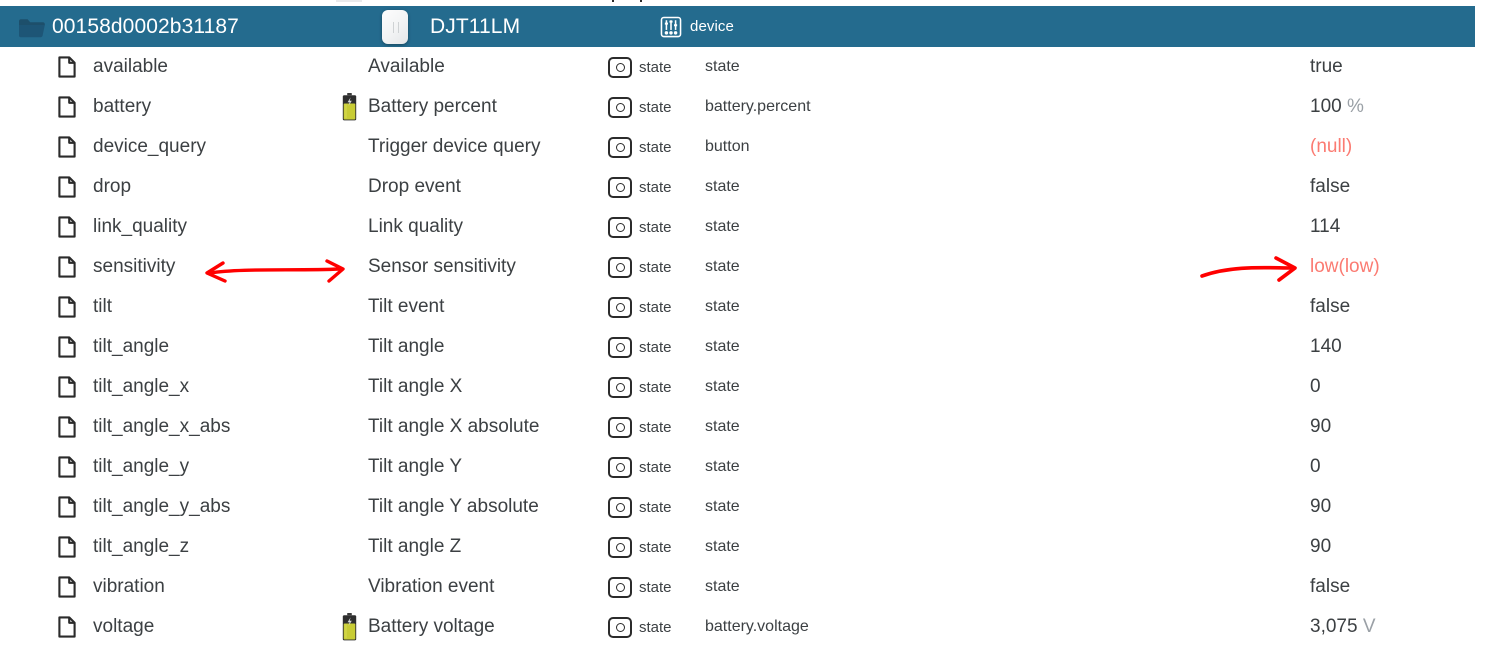 The width and height of the screenshot is (1500, 655). What do you see at coordinates (165, 187) in the screenshot?
I see `attribute-name-cell: drop` at bounding box center [165, 187].